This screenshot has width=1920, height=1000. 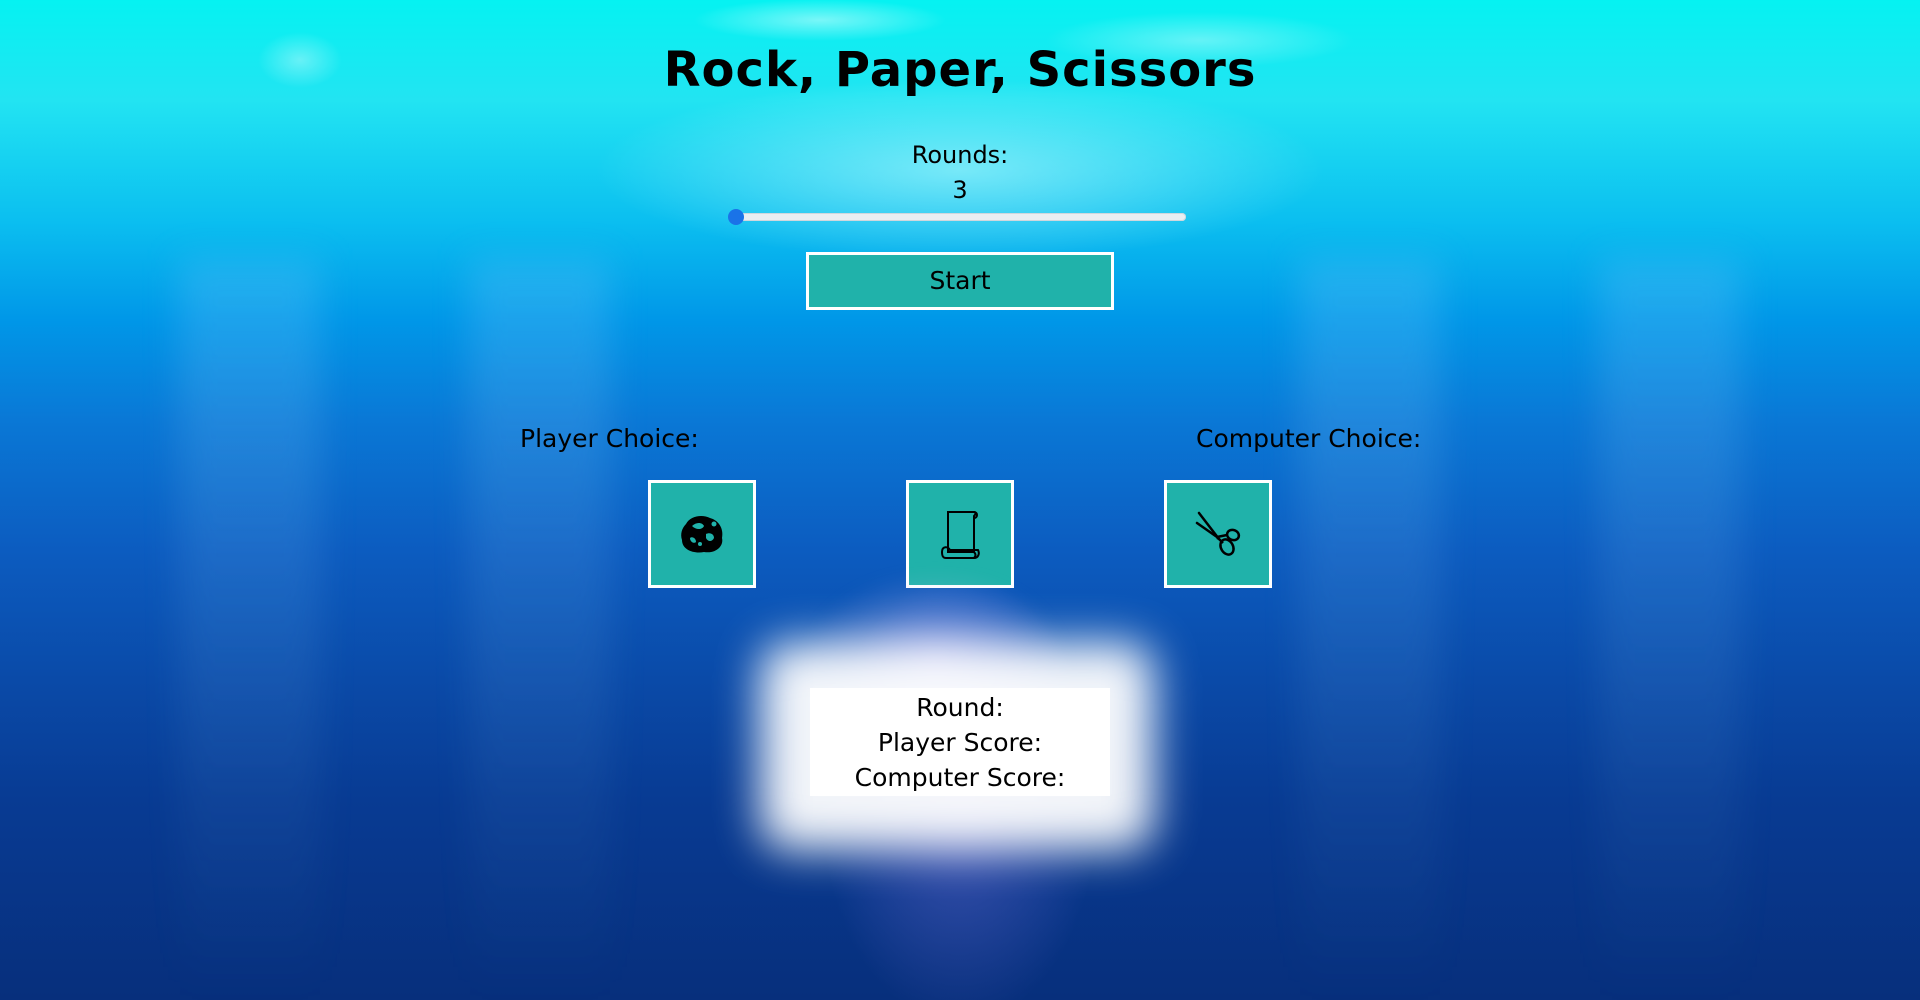 I want to click on rounds-label: Rounds:, so click(x=960, y=155).